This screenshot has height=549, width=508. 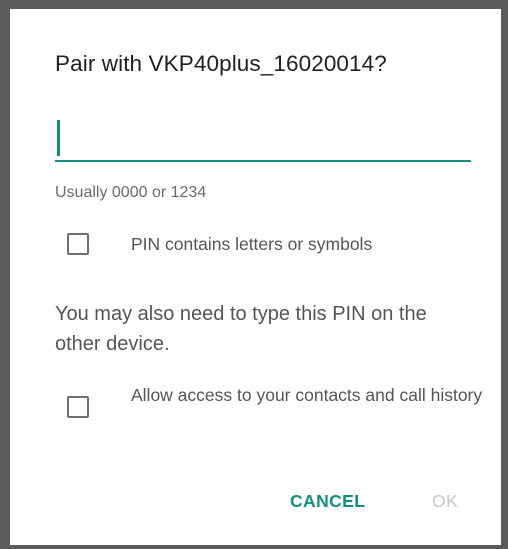 What do you see at coordinates (131, 192) in the screenshot?
I see `pin-hint: Usually 0000 or 1234` at bounding box center [131, 192].